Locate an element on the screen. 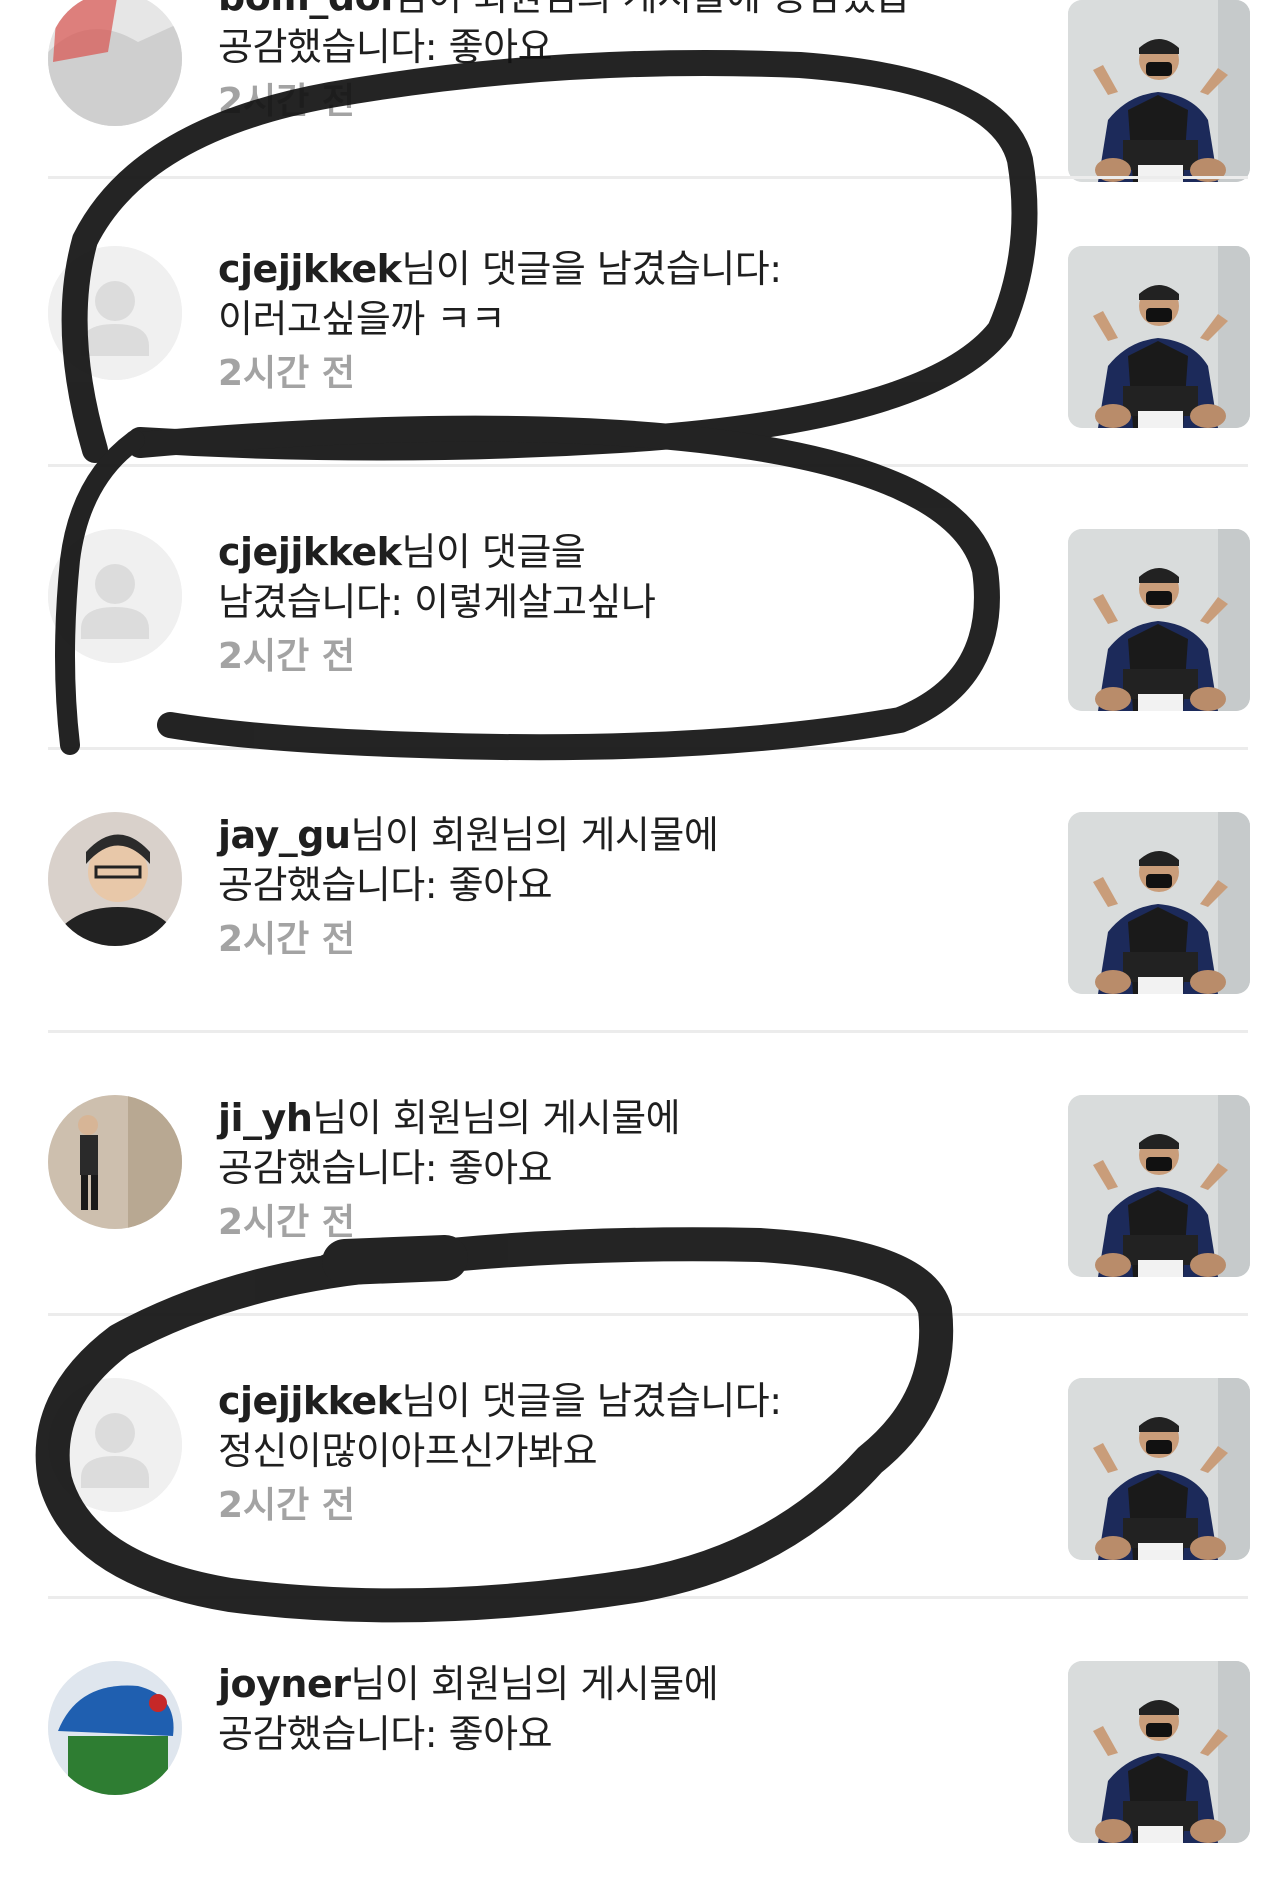  username: bom_dol is located at coordinates (305, 9).